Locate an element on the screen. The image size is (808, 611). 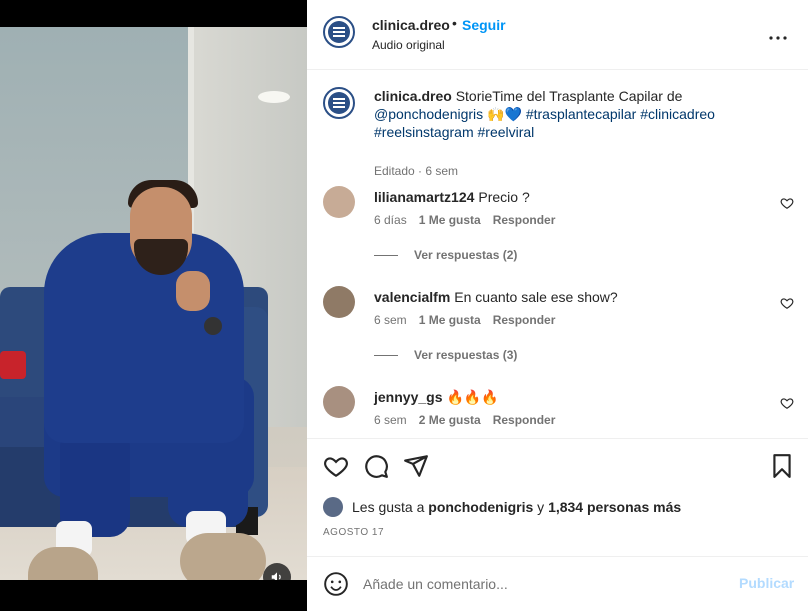
view-replies-button: Ver respuestas (3) is located at coordinates (445, 355).